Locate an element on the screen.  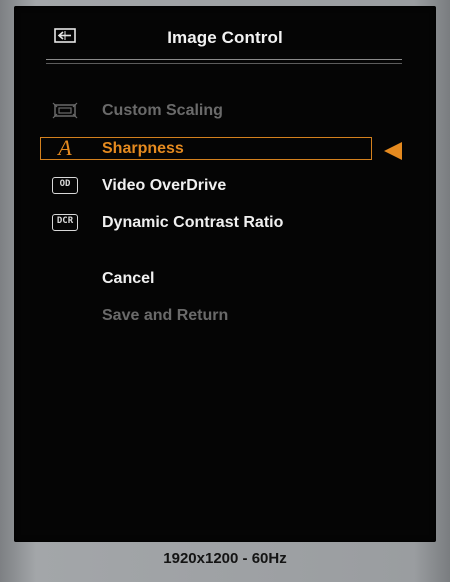
menu-item-label: Video OverDrive is located at coordinates (164, 185).